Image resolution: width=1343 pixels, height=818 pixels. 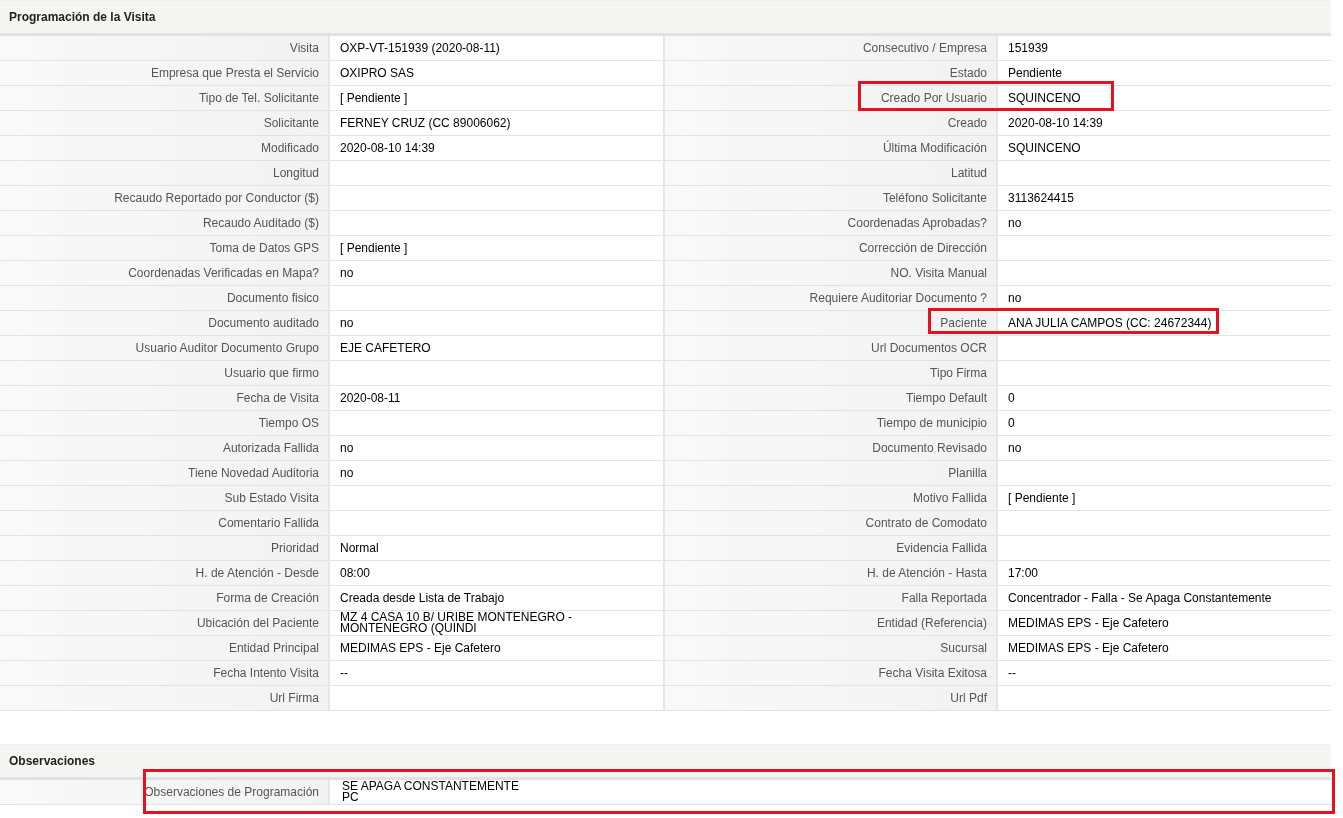 What do you see at coordinates (929, 448) in the screenshot?
I see `field-label: Documento Revisado` at bounding box center [929, 448].